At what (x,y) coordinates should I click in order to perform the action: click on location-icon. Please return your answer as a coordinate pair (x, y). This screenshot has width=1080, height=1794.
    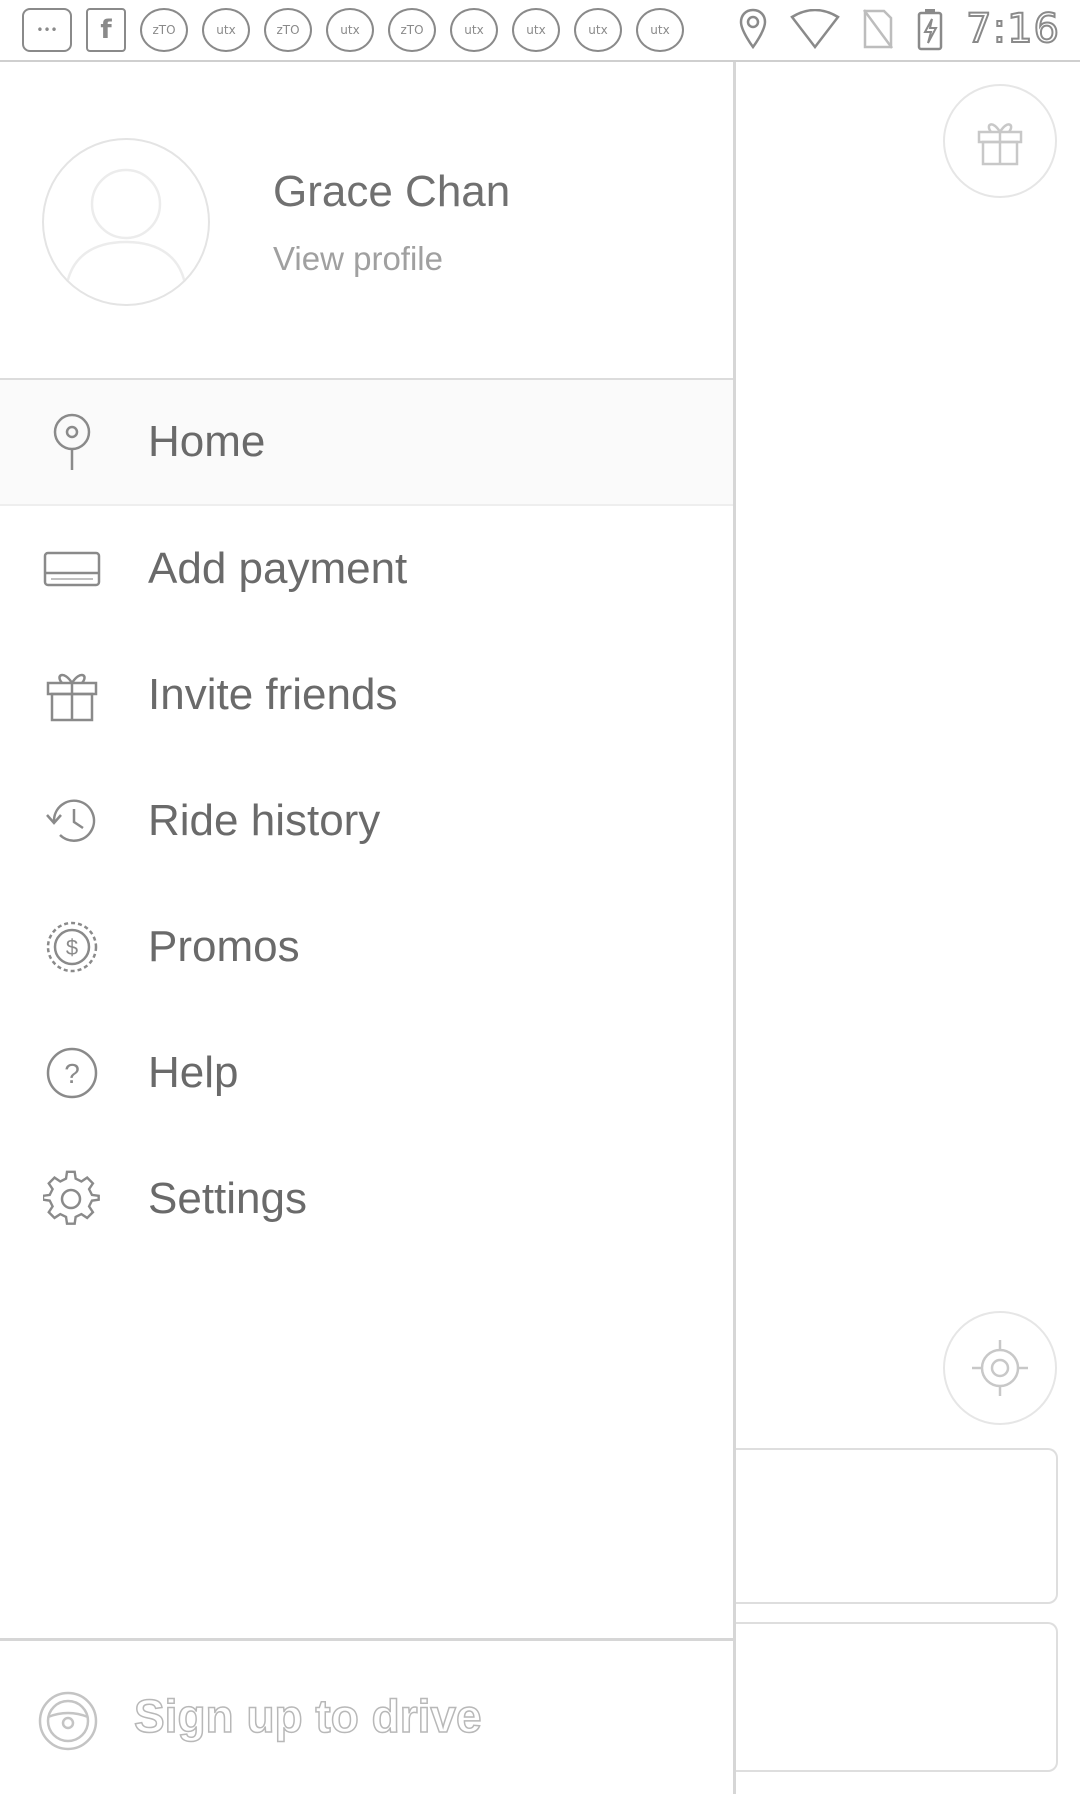
    Looking at the image, I should click on (753, 29).